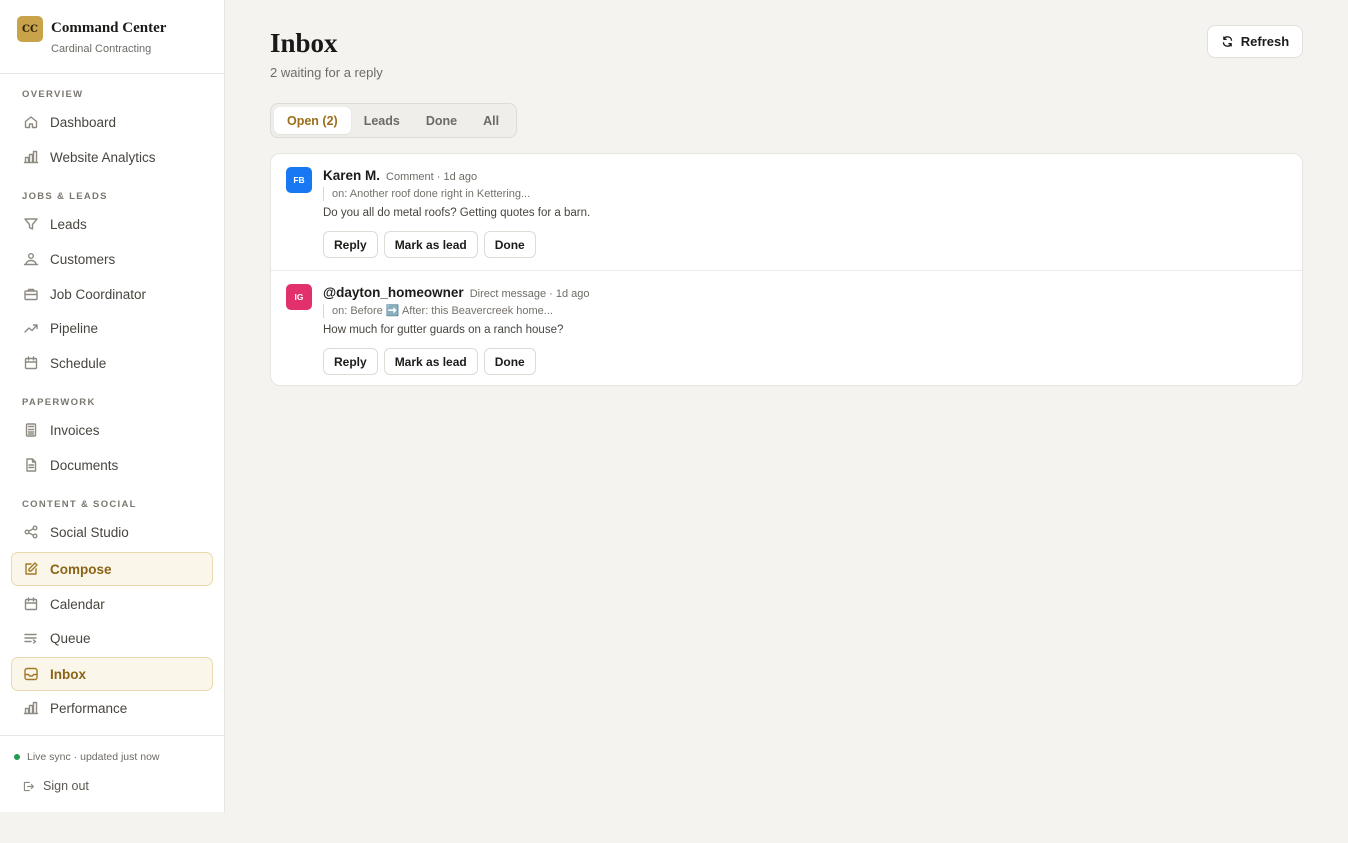 This screenshot has height=843, width=1348. I want to click on sidebar-item-compose: Compose, so click(112, 569).